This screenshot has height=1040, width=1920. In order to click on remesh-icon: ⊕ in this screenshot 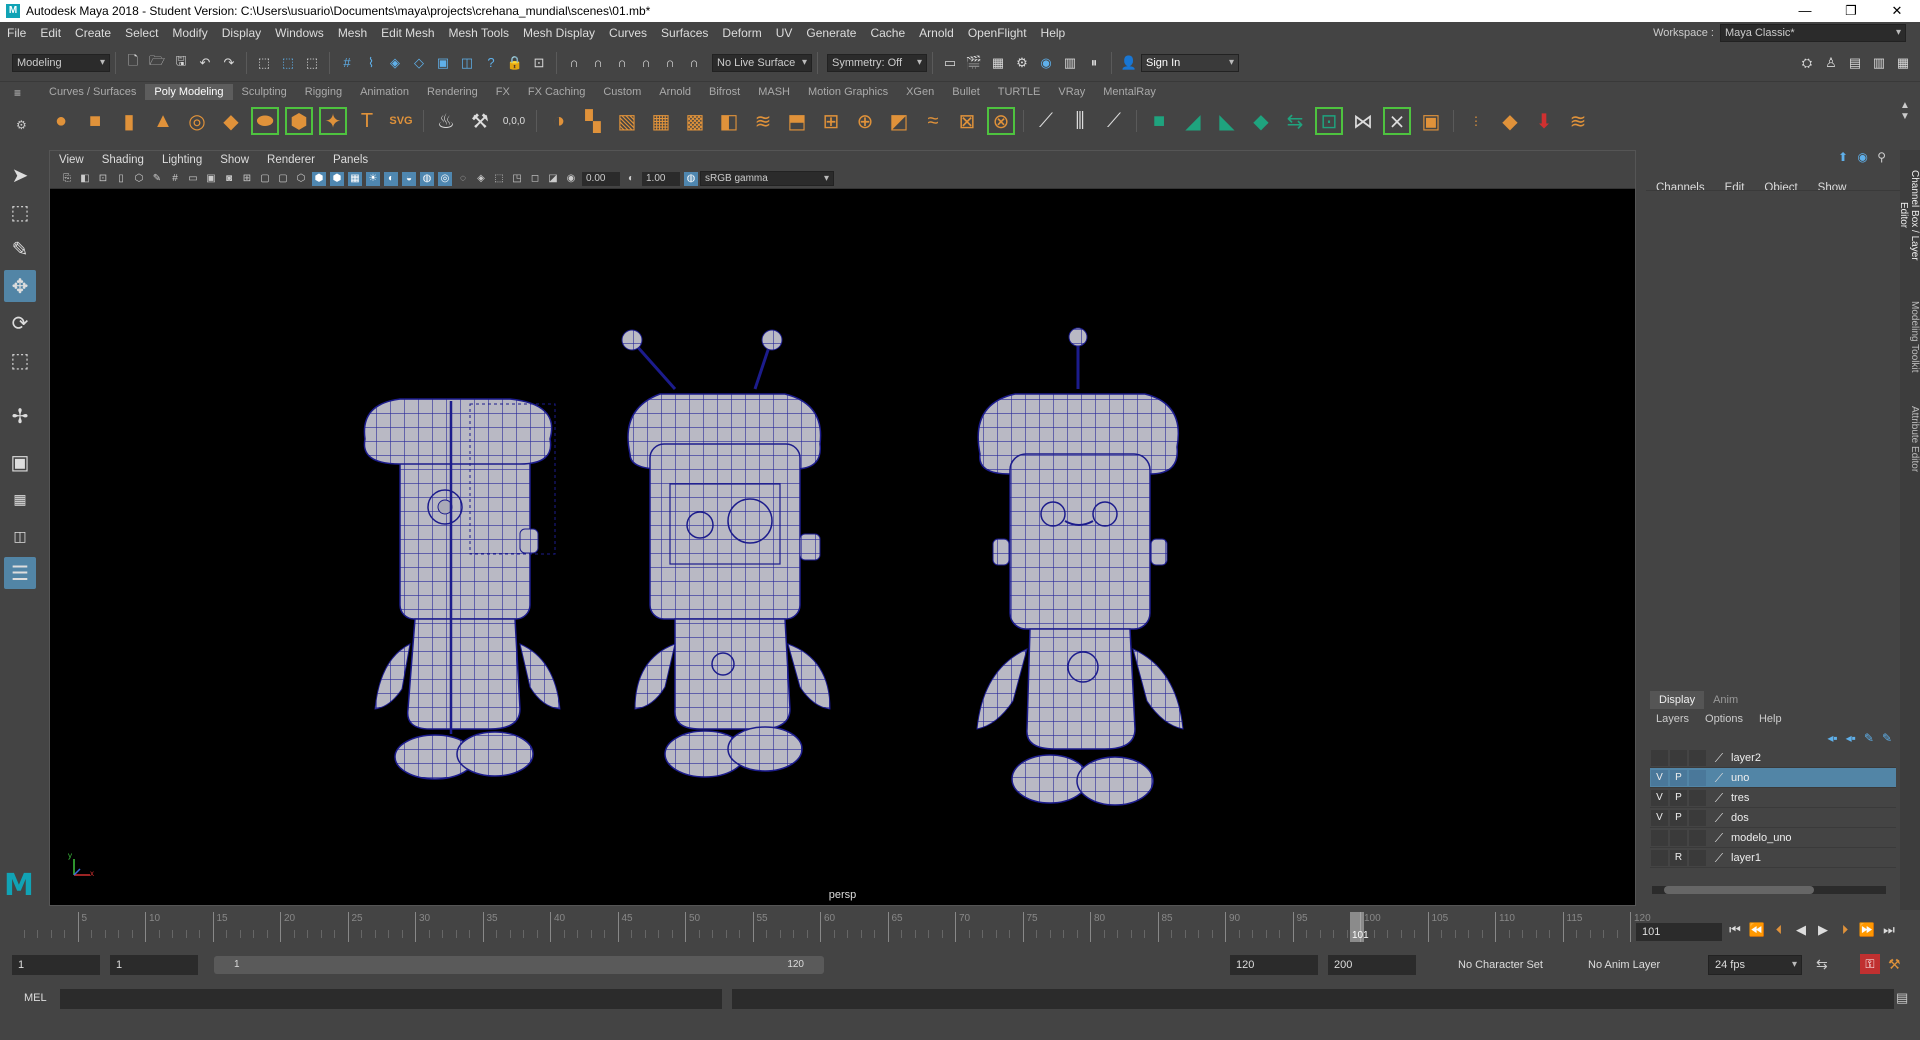, I will do `click(865, 121)`.